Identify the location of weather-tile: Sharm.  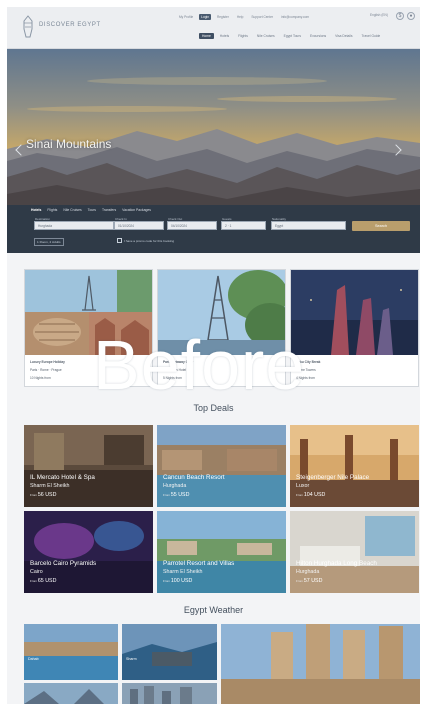
(169, 652).